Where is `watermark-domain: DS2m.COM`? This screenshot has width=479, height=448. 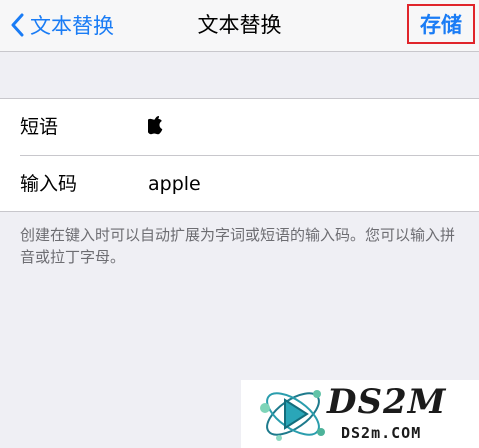
watermark-domain: DS2m.COM is located at coordinates (381, 433).